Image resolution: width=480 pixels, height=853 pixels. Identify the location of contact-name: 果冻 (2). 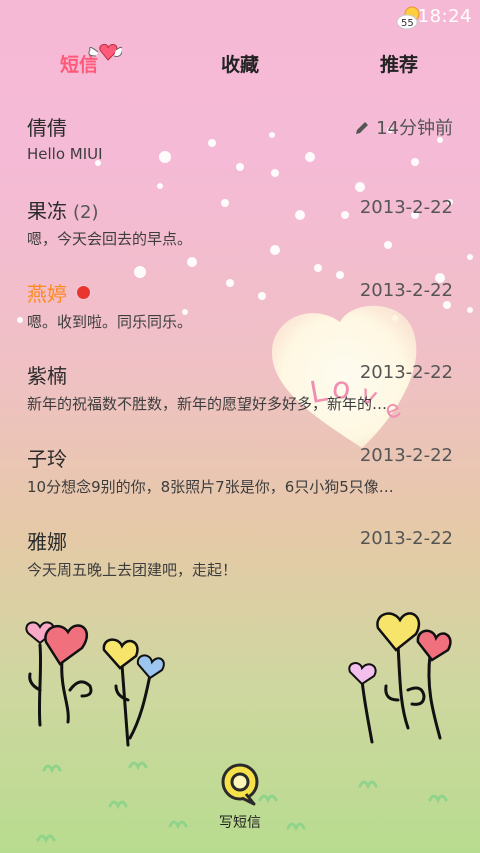
(63, 211).